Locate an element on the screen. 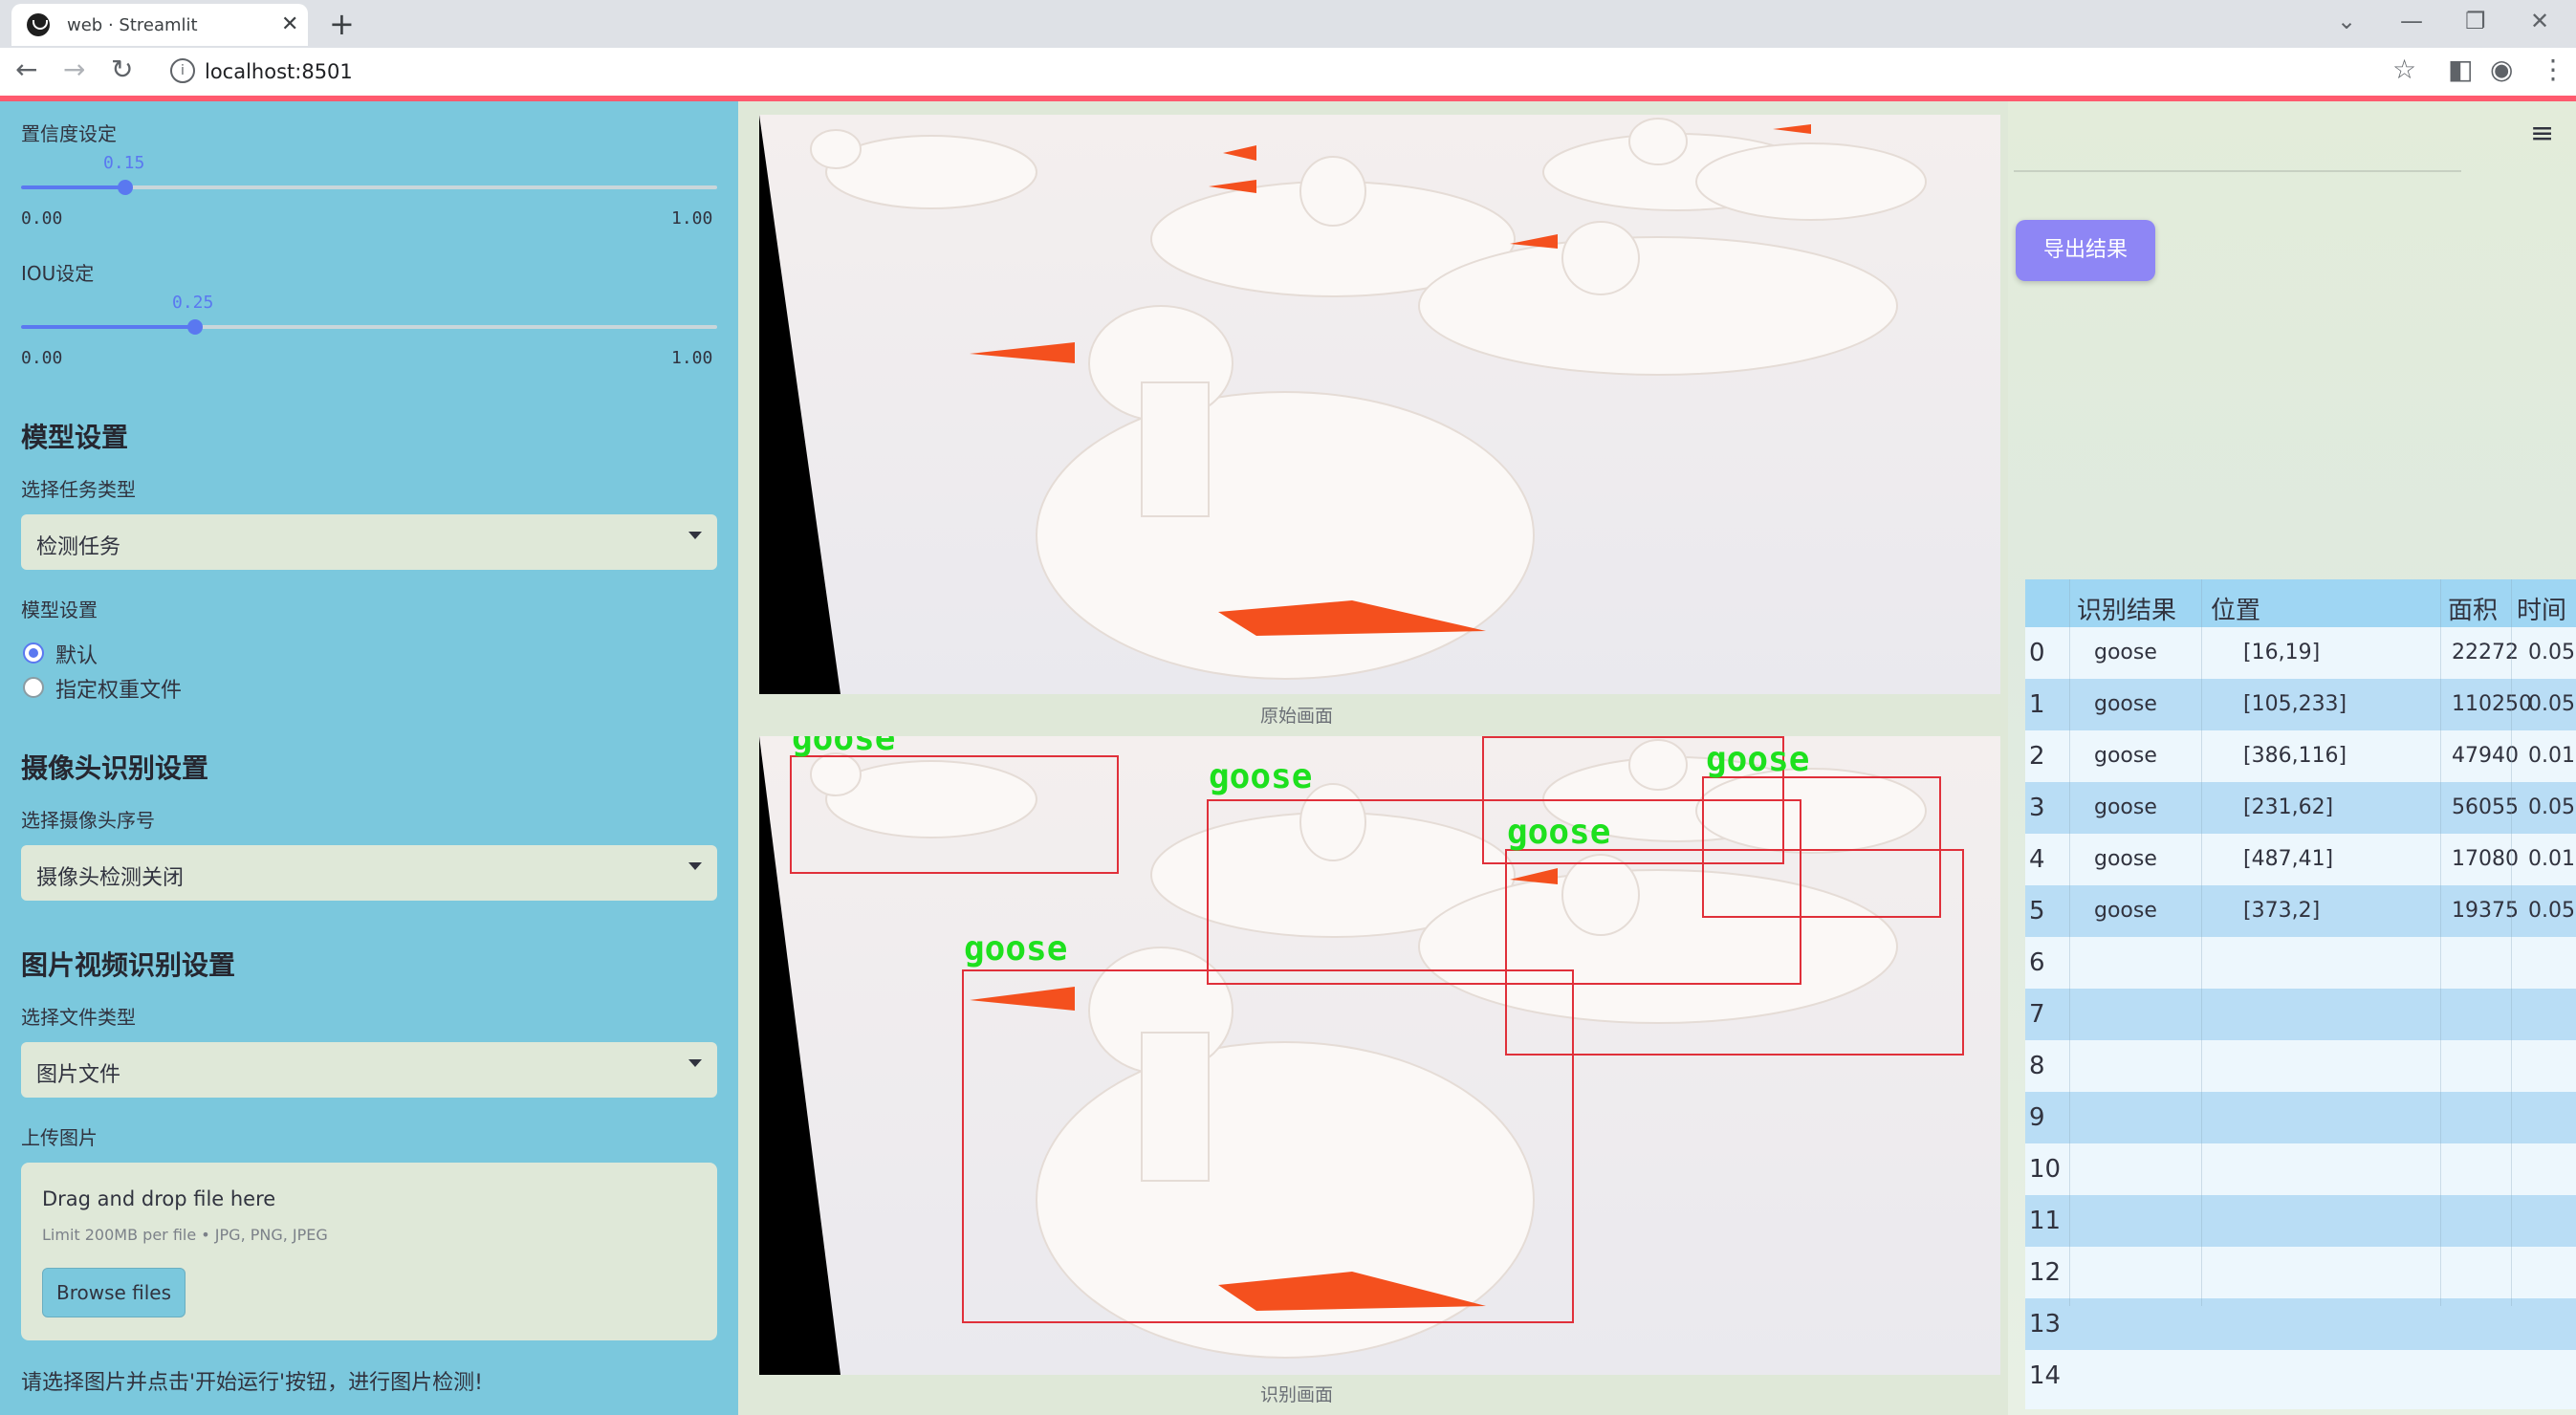 The width and height of the screenshot is (2576, 1415). table-row: 3 goose [231,62] 56055 0.05 is located at coordinates (2300, 808).